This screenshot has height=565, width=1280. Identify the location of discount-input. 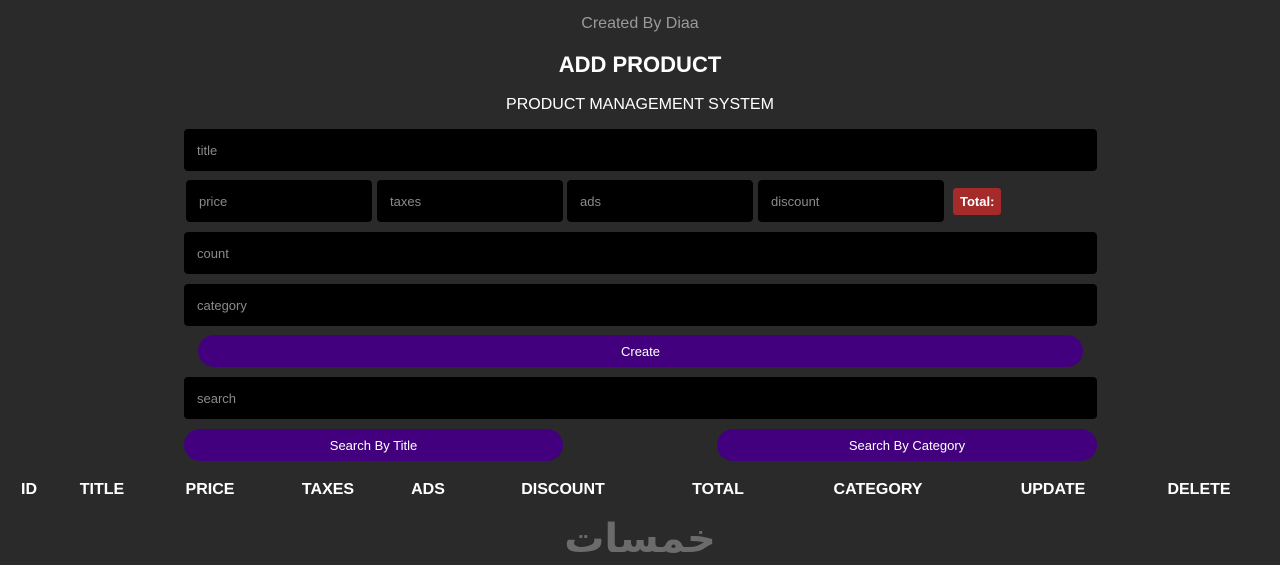
(851, 201).